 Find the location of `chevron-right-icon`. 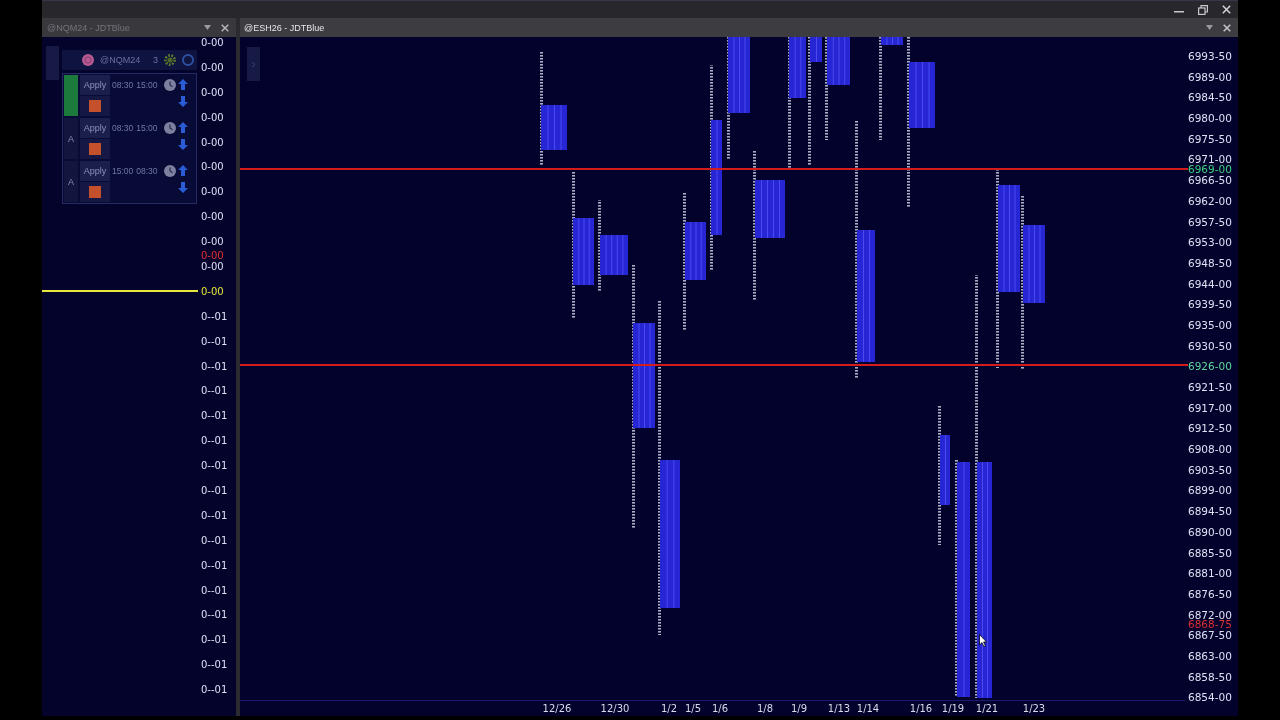

chevron-right-icon is located at coordinates (253, 64).